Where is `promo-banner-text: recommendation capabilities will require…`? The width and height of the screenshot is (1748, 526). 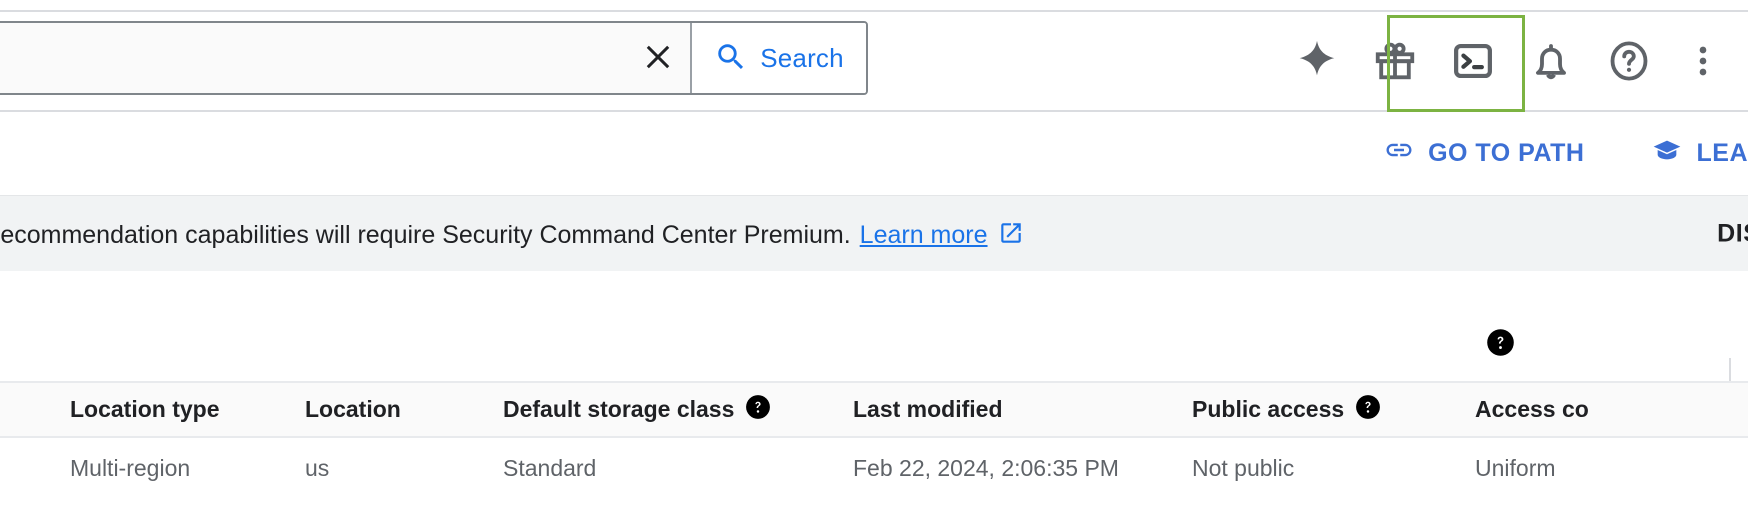
promo-banner-text: recommendation capabilities will require… is located at coordinates (512, 233).